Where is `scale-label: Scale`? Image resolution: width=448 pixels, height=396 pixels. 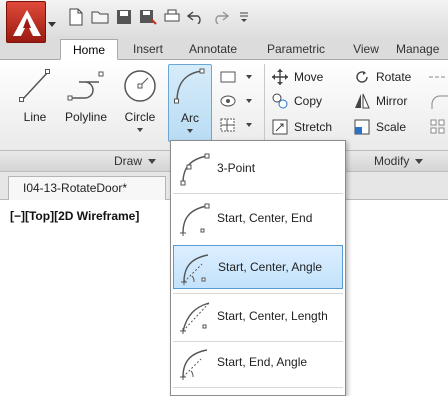
scale-label: Scale is located at coordinates (391, 127).